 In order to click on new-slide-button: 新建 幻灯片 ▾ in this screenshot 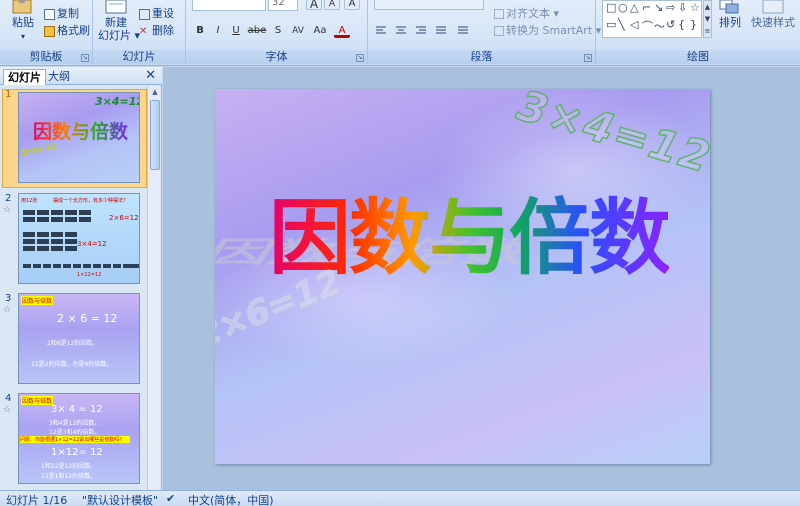, I will do `click(117, 24)`.